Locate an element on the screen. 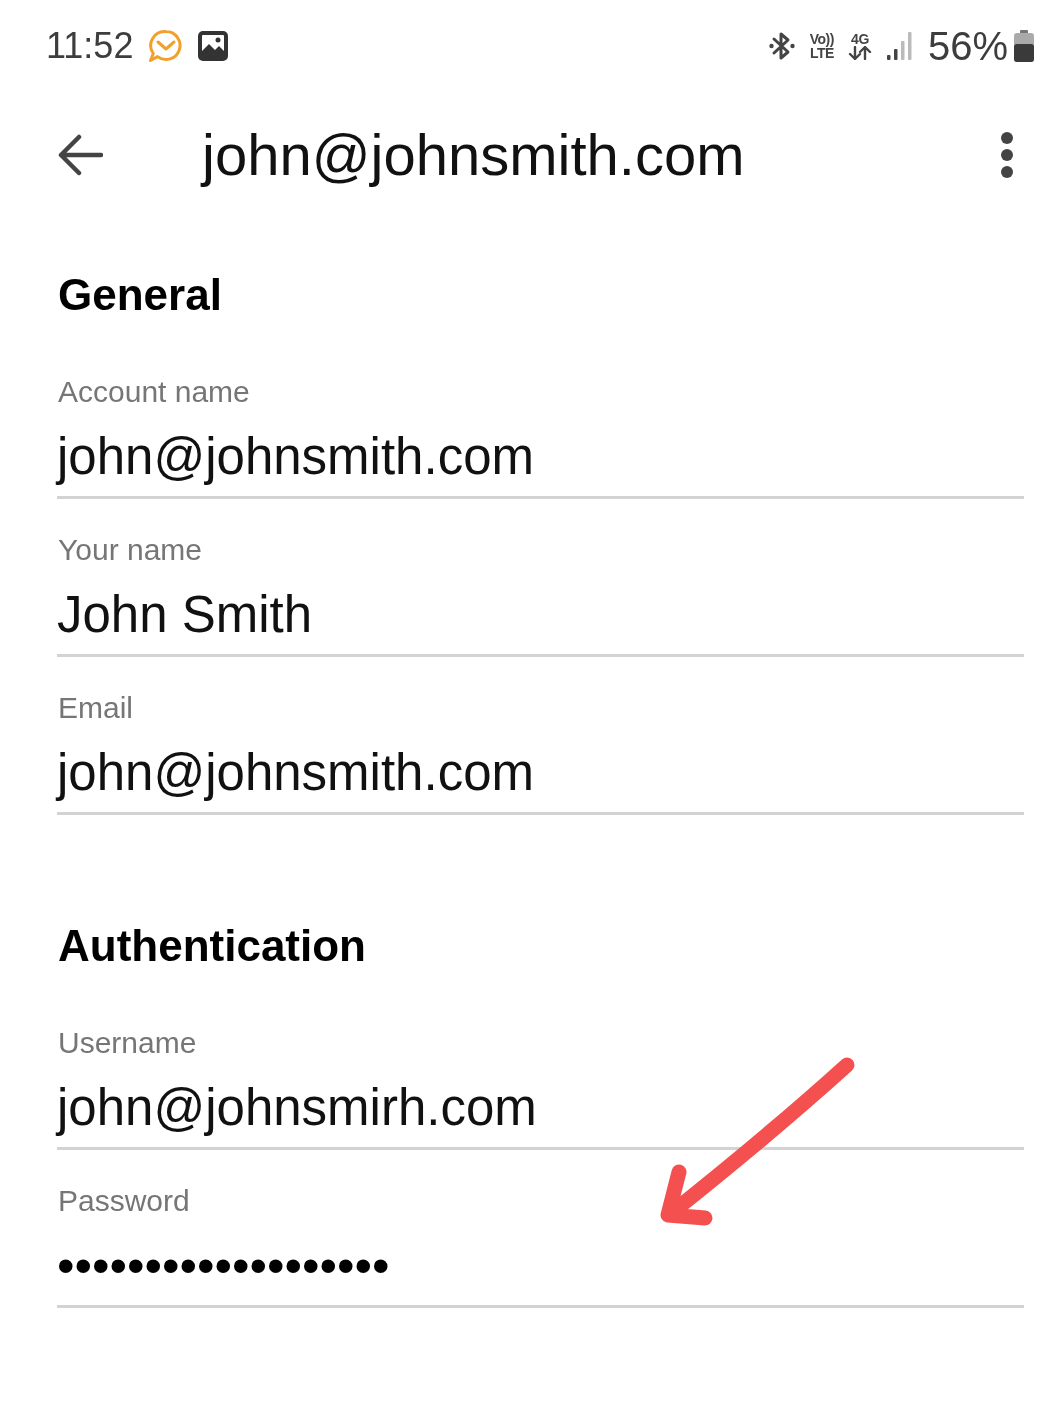 Image resolution: width=1058 pixels, height=1406 pixels. field-label: Username is located at coordinates (127, 1043).